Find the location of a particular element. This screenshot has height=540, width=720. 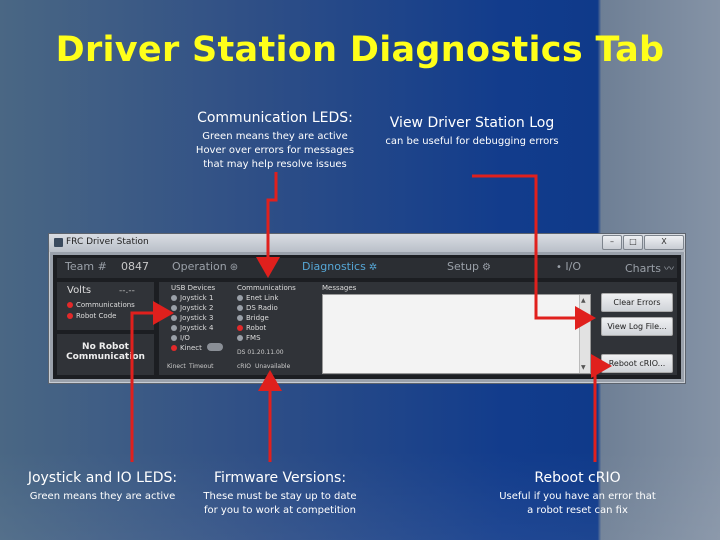

arrow-joystick is located at coordinates (152, 381).